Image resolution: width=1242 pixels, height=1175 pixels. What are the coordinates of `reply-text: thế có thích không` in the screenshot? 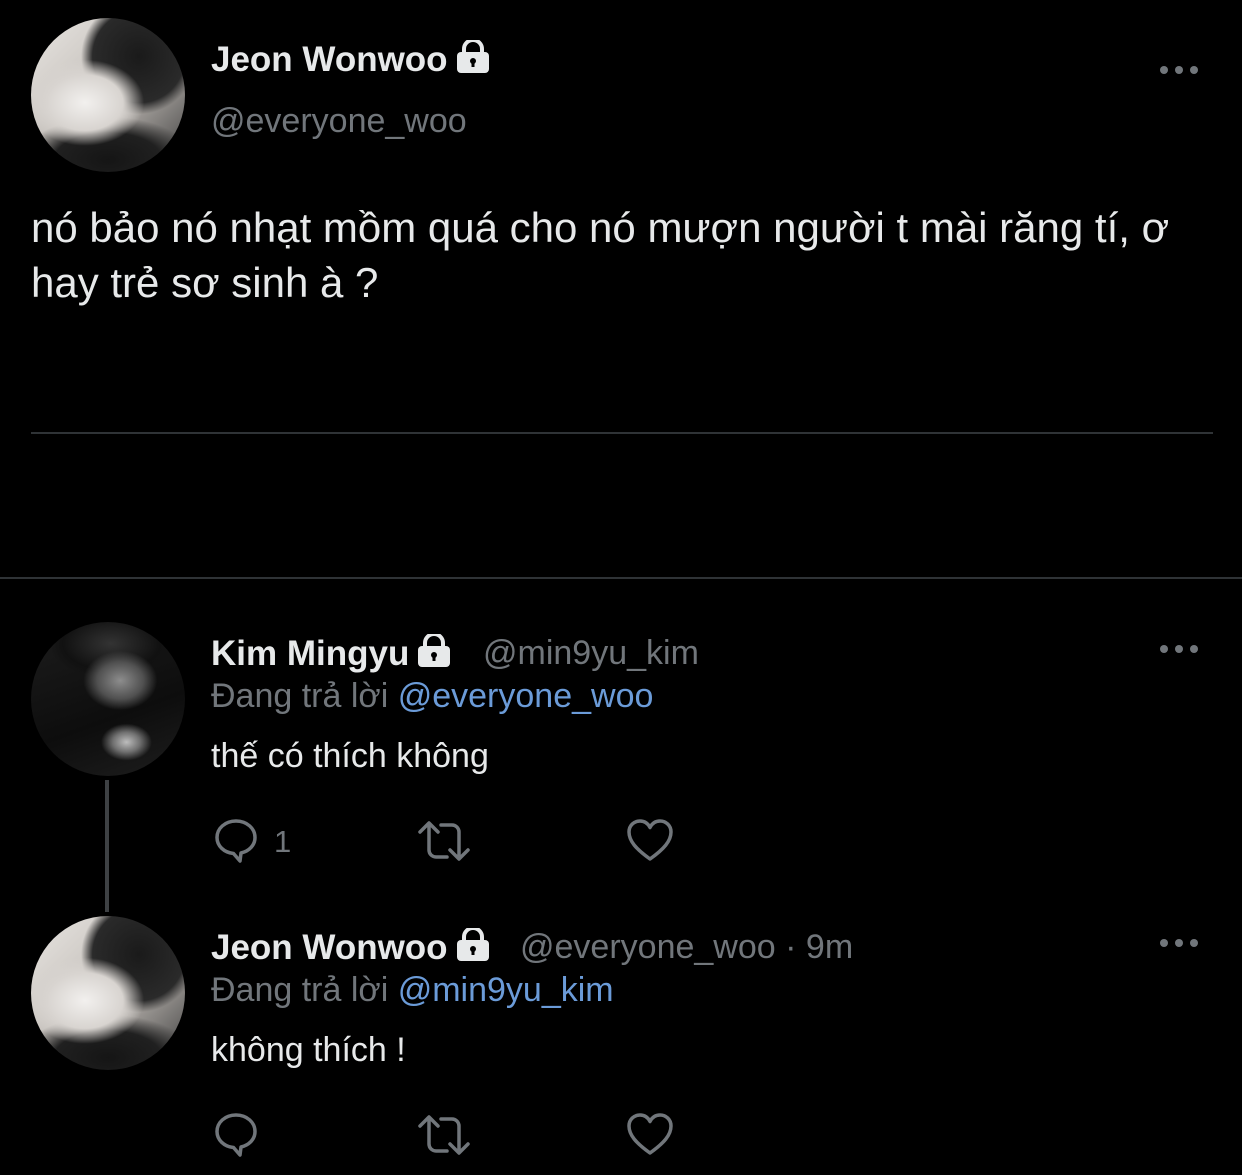 It's located at (350, 756).